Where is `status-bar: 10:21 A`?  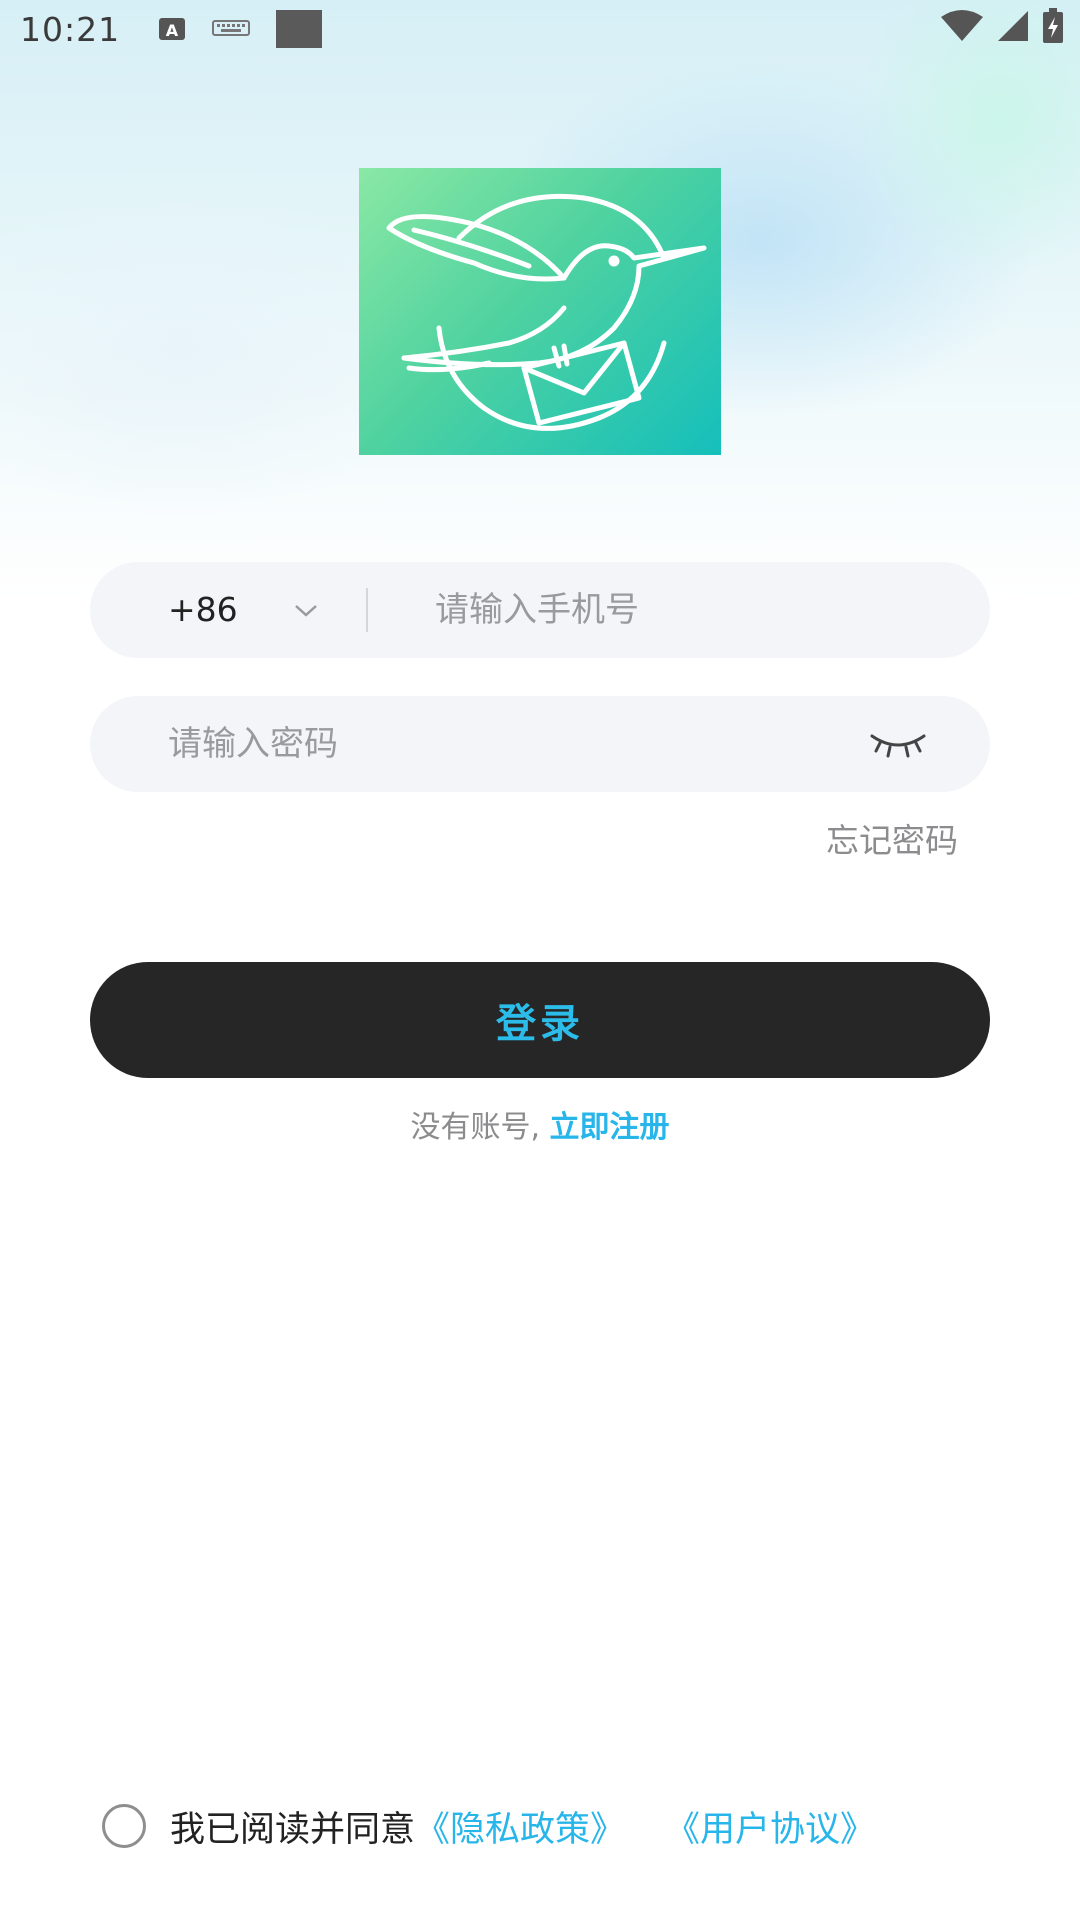 status-bar: 10:21 A is located at coordinates (540, 29).